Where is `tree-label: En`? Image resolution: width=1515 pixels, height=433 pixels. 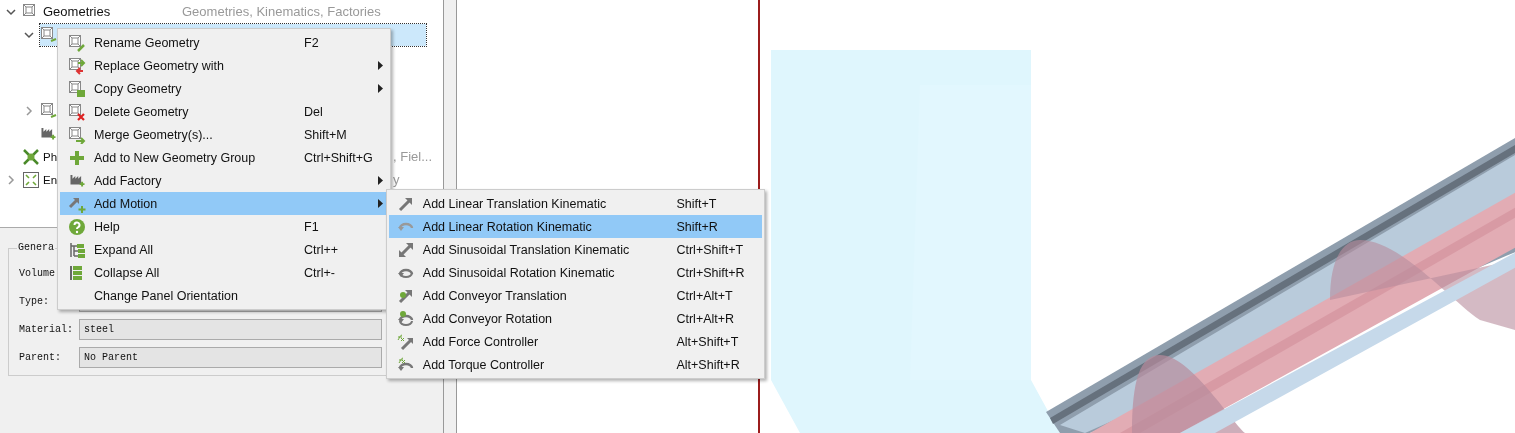
tree-label: En is located at coordinates (50, 179).